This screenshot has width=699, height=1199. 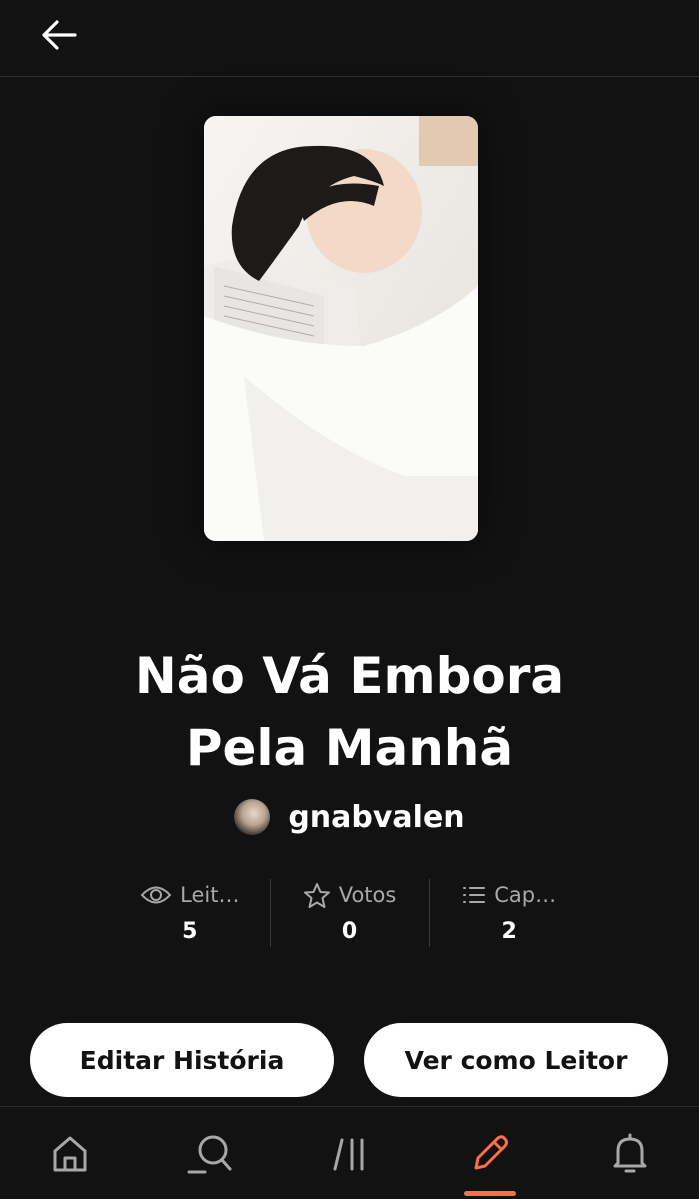 I want to click on view-as-reader-button: Ver como Leitor, so click(x=516, y=1060).